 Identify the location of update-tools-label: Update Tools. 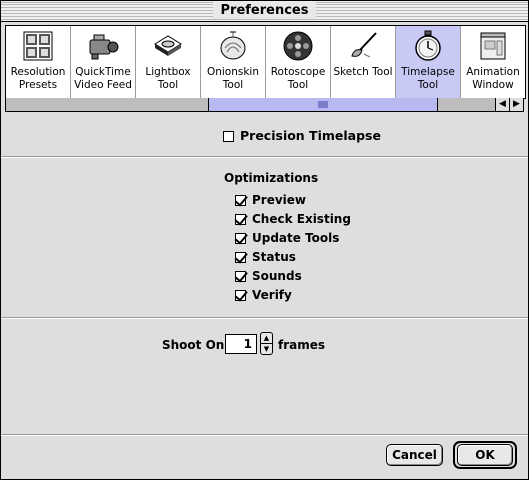
(295, 238).